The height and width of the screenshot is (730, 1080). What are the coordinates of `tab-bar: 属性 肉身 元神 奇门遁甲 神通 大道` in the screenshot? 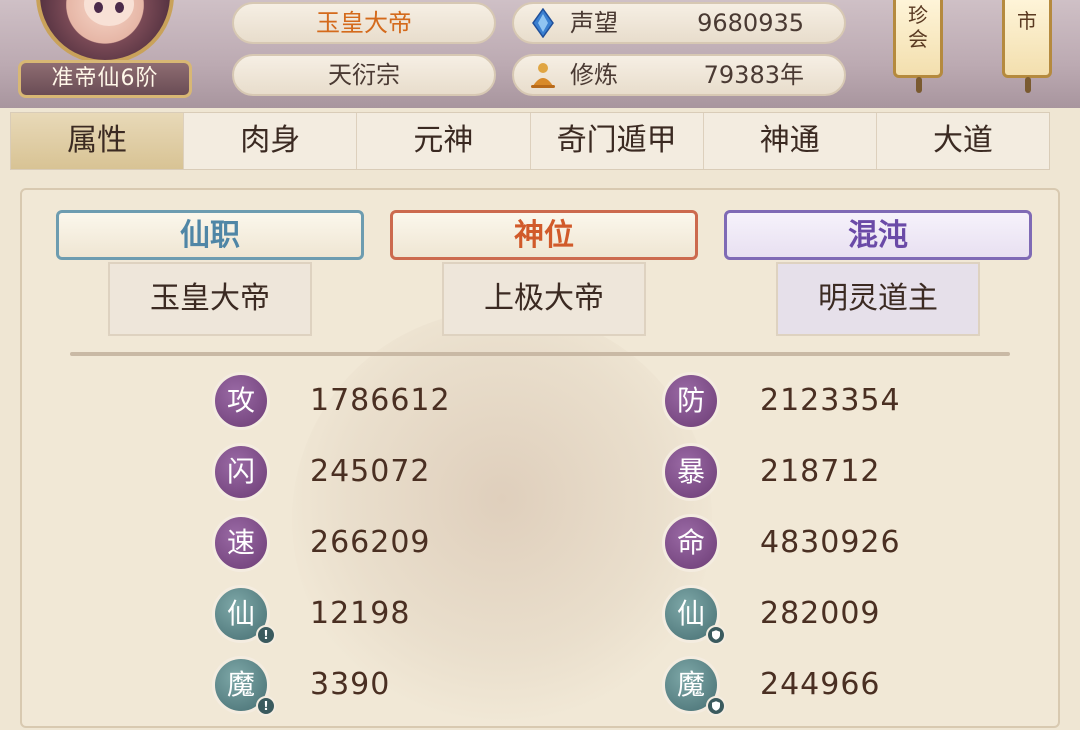 It's located at (530, 141).